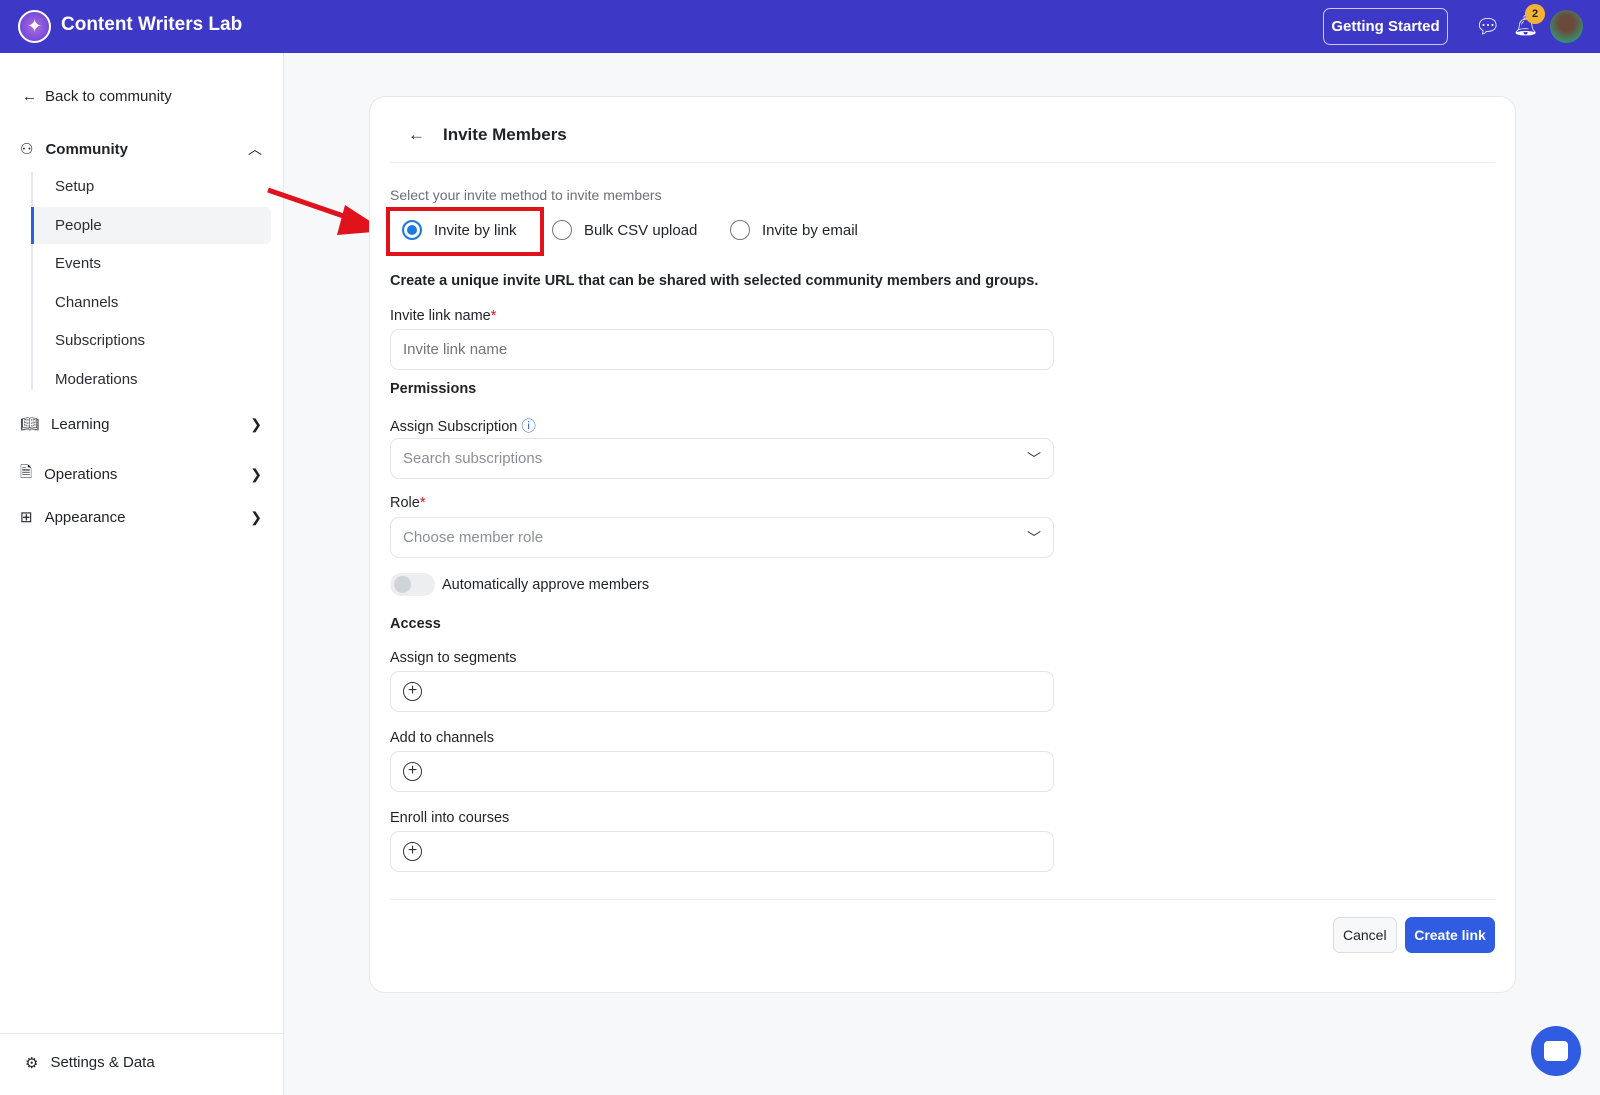 Image resolution: width=1600 pixels, height=1095 pixels. I want to click on sidebar-section-appearance: ⊞ Appearance ❯, so click(141, 517).